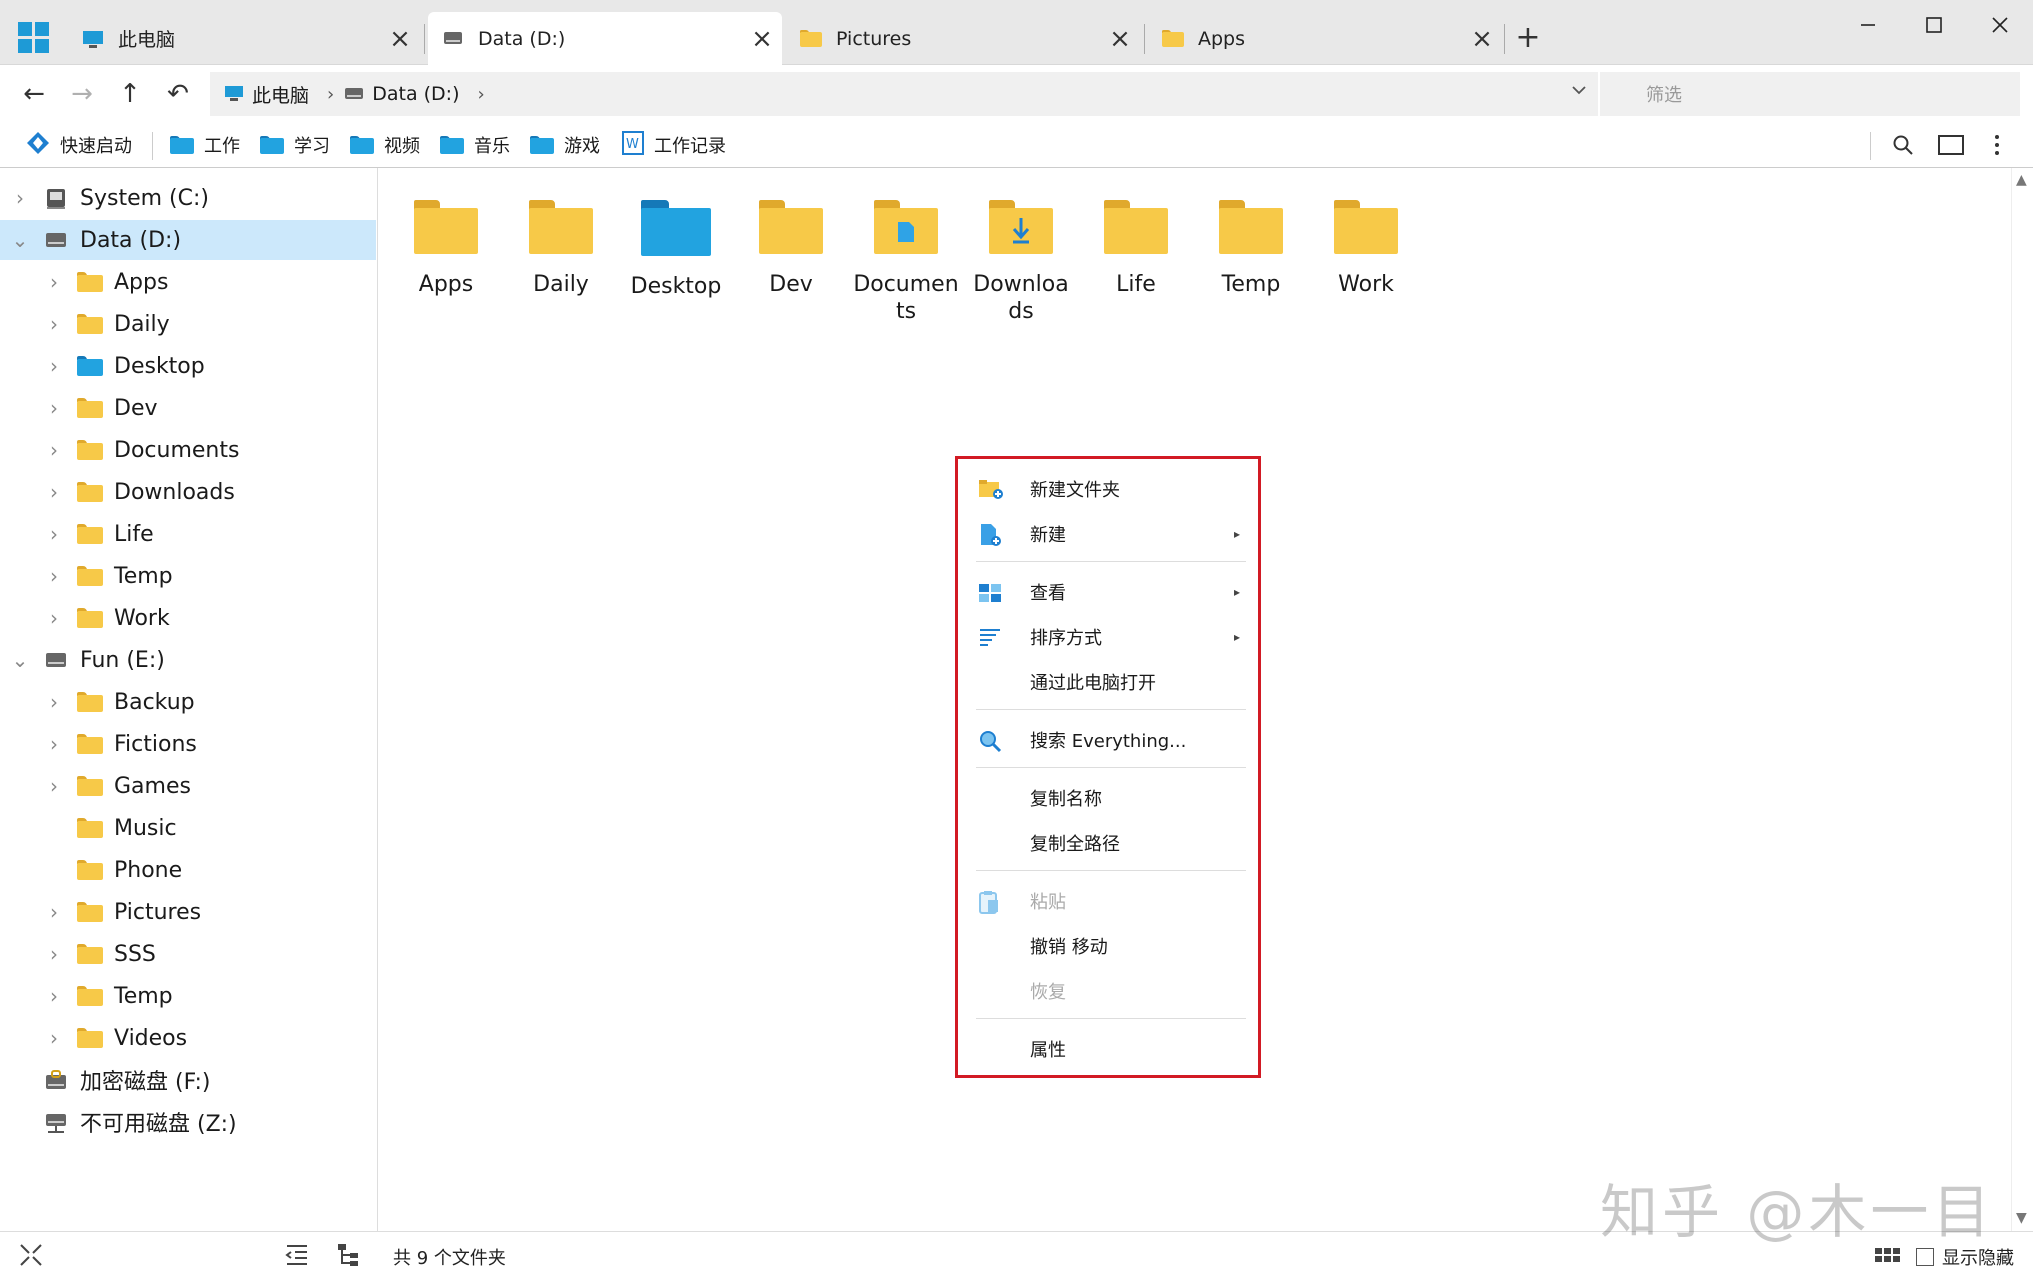 The image size is (2033, 1280). I want to click on folder-item-downloads: Downloa ds, so click(1021, 262).